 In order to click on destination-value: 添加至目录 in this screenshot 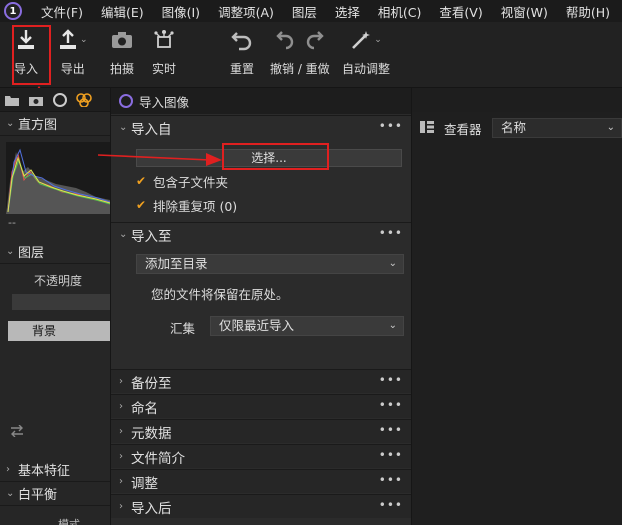, I will do `click(176, 263)`.